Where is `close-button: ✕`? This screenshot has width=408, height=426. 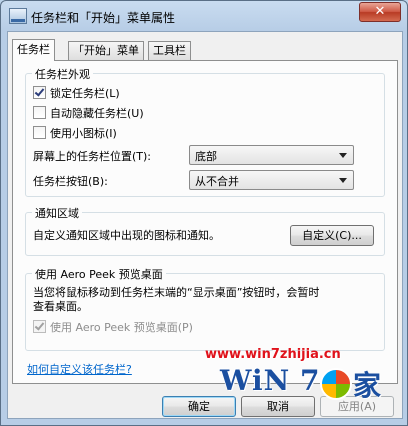
close-button: ✕ is located at coordinates (380, 12).